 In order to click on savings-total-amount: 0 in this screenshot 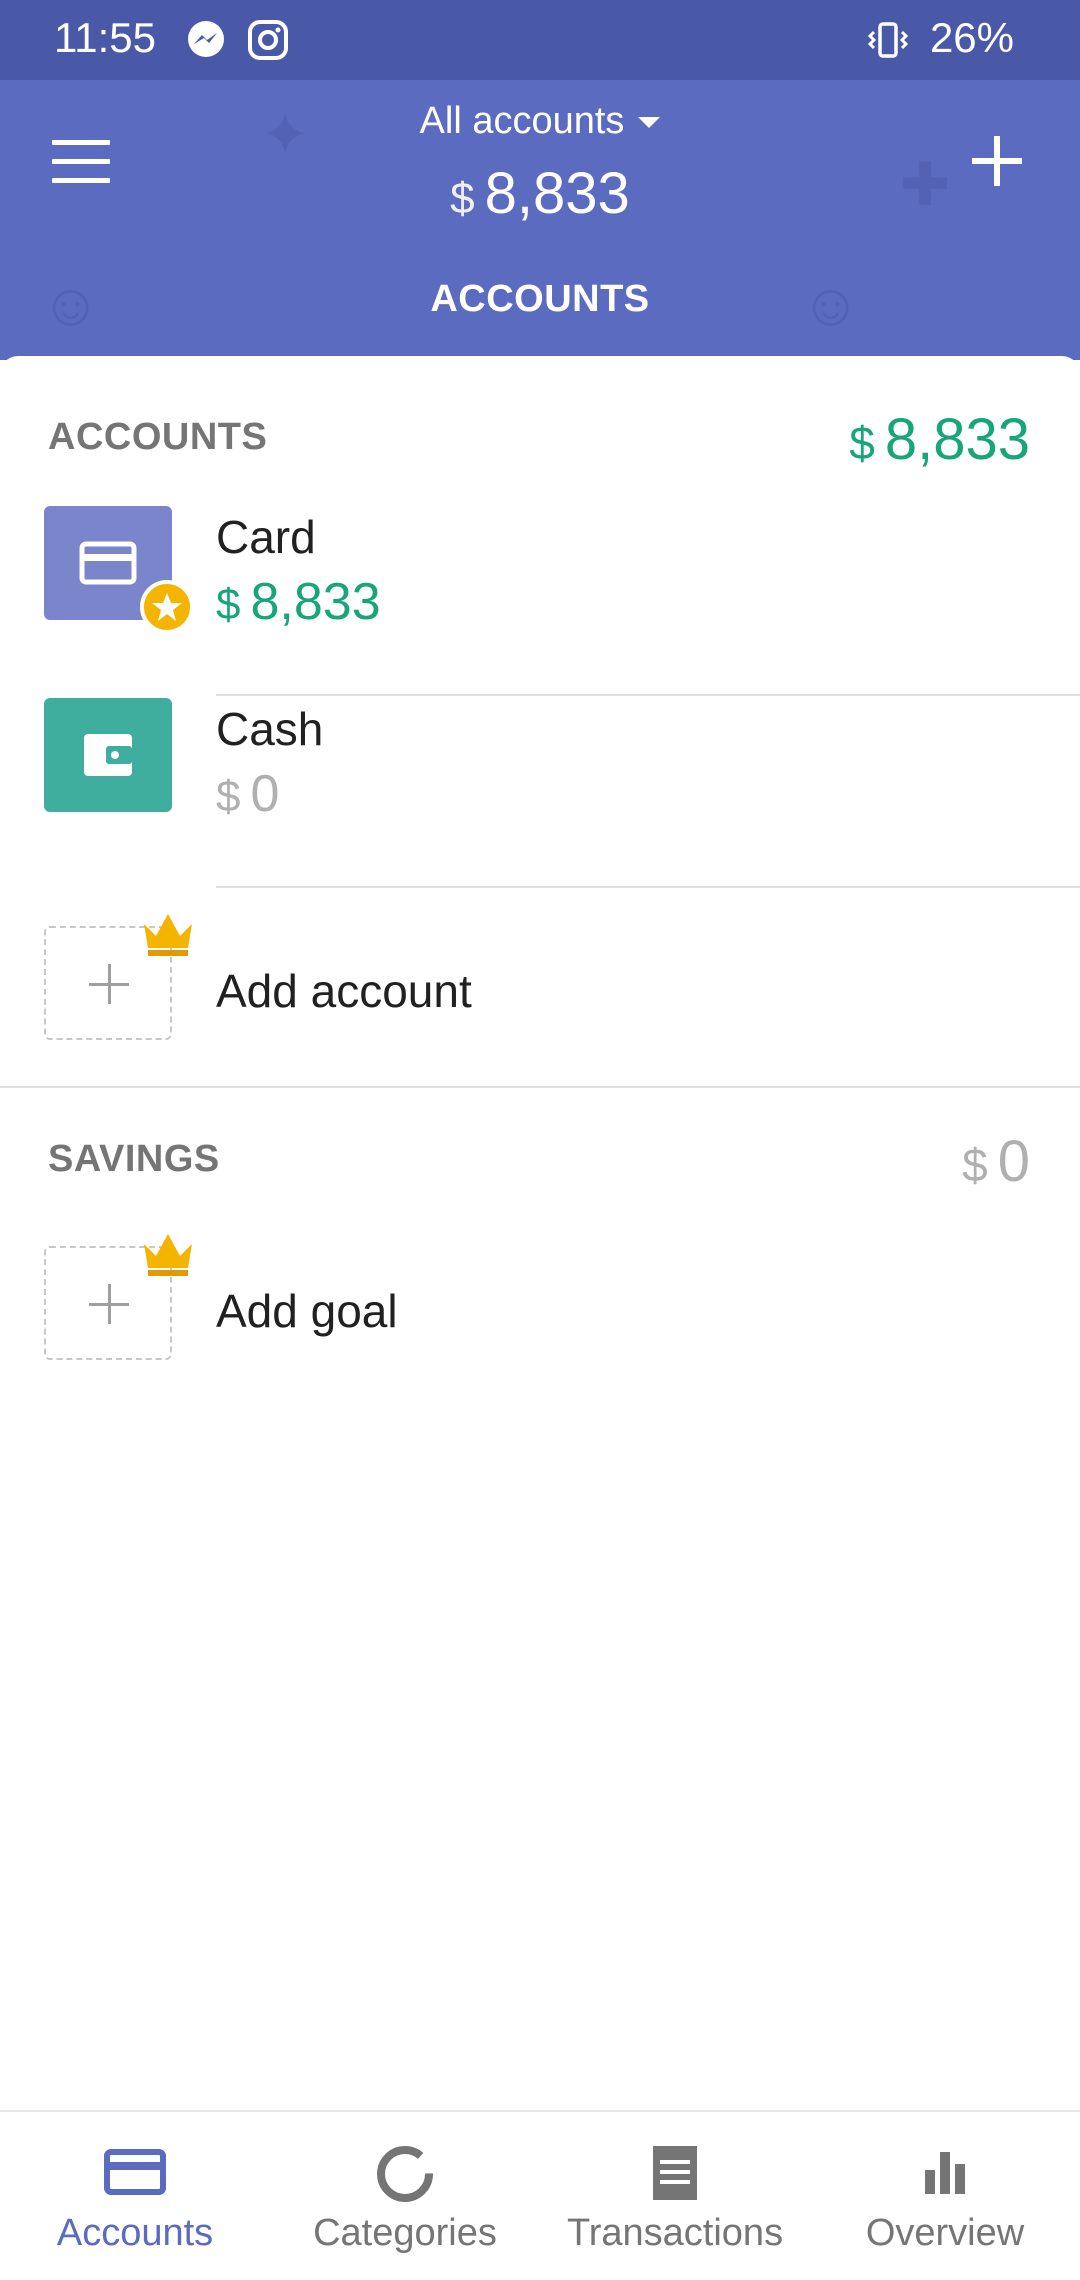, I will do `click(1013, 1161)`.